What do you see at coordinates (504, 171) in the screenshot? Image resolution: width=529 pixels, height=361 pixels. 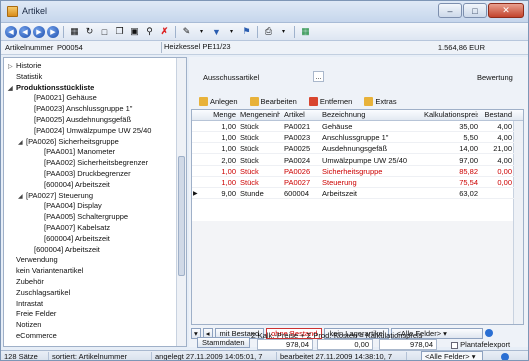 I see `table-cell: 0,00` at bounding box center [504, 171].